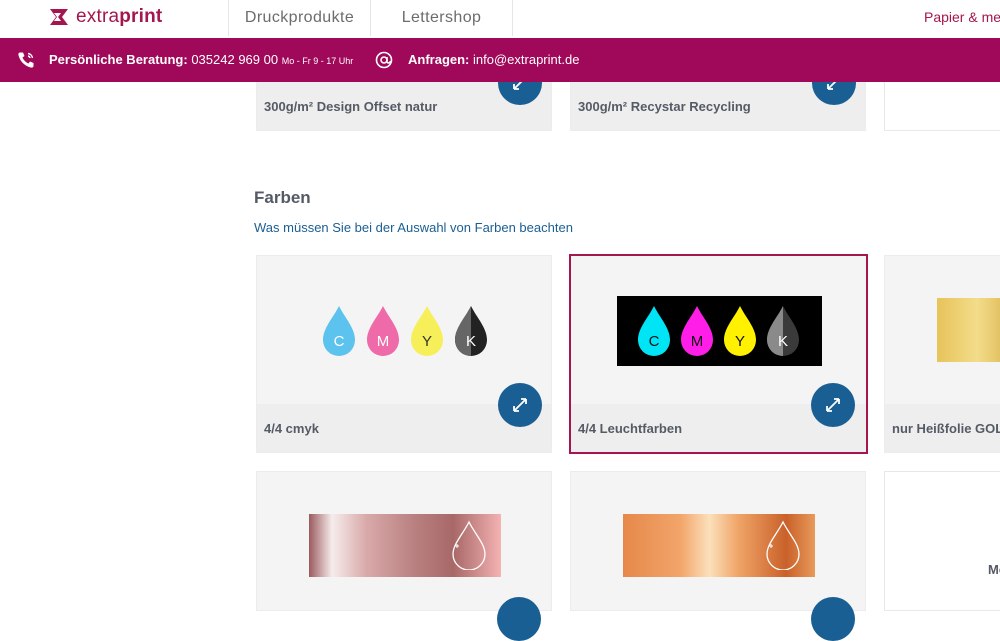 Image resolution: width=1000 pixels, height=641 pixels. Describe the element at coordinates (282, 197) in the screenshot. I see `section-title-farben: Farben` at that location.